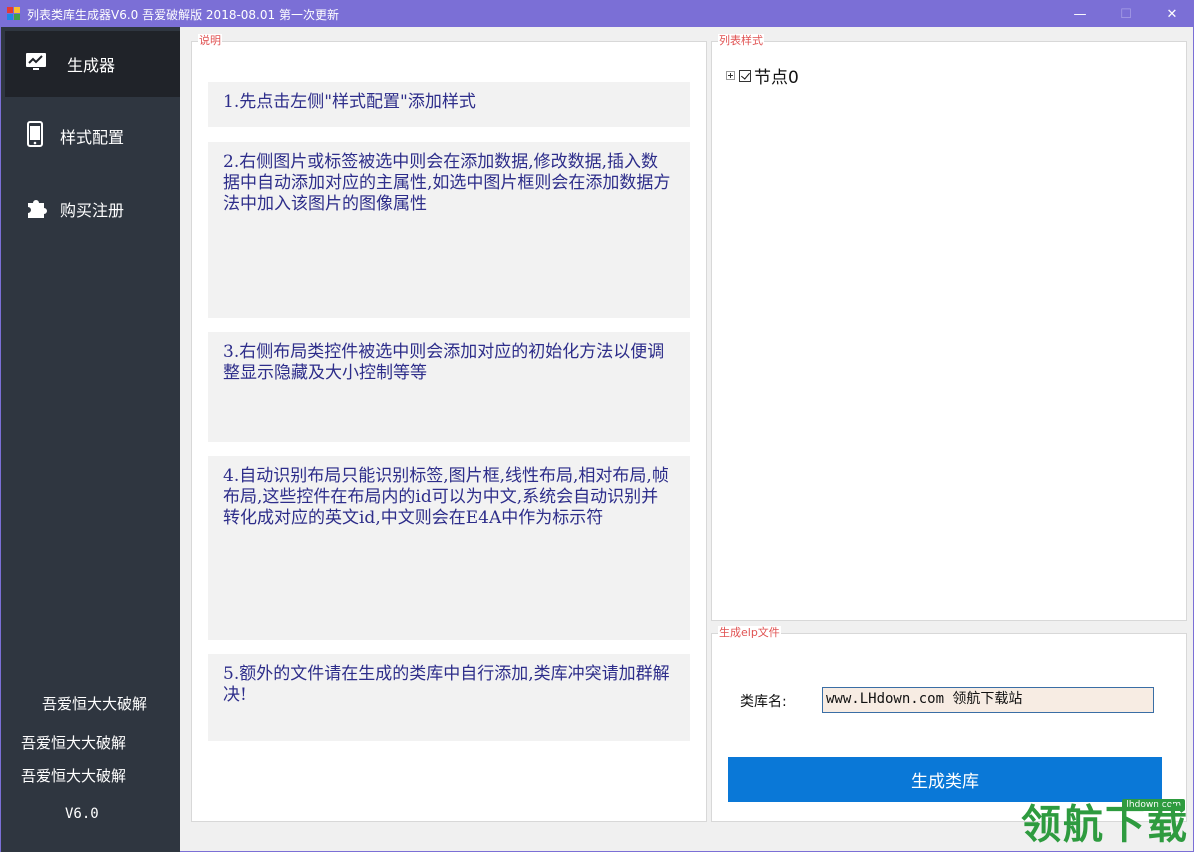  I want to click on generate-library-button: 生成类库, so click(945, 779).